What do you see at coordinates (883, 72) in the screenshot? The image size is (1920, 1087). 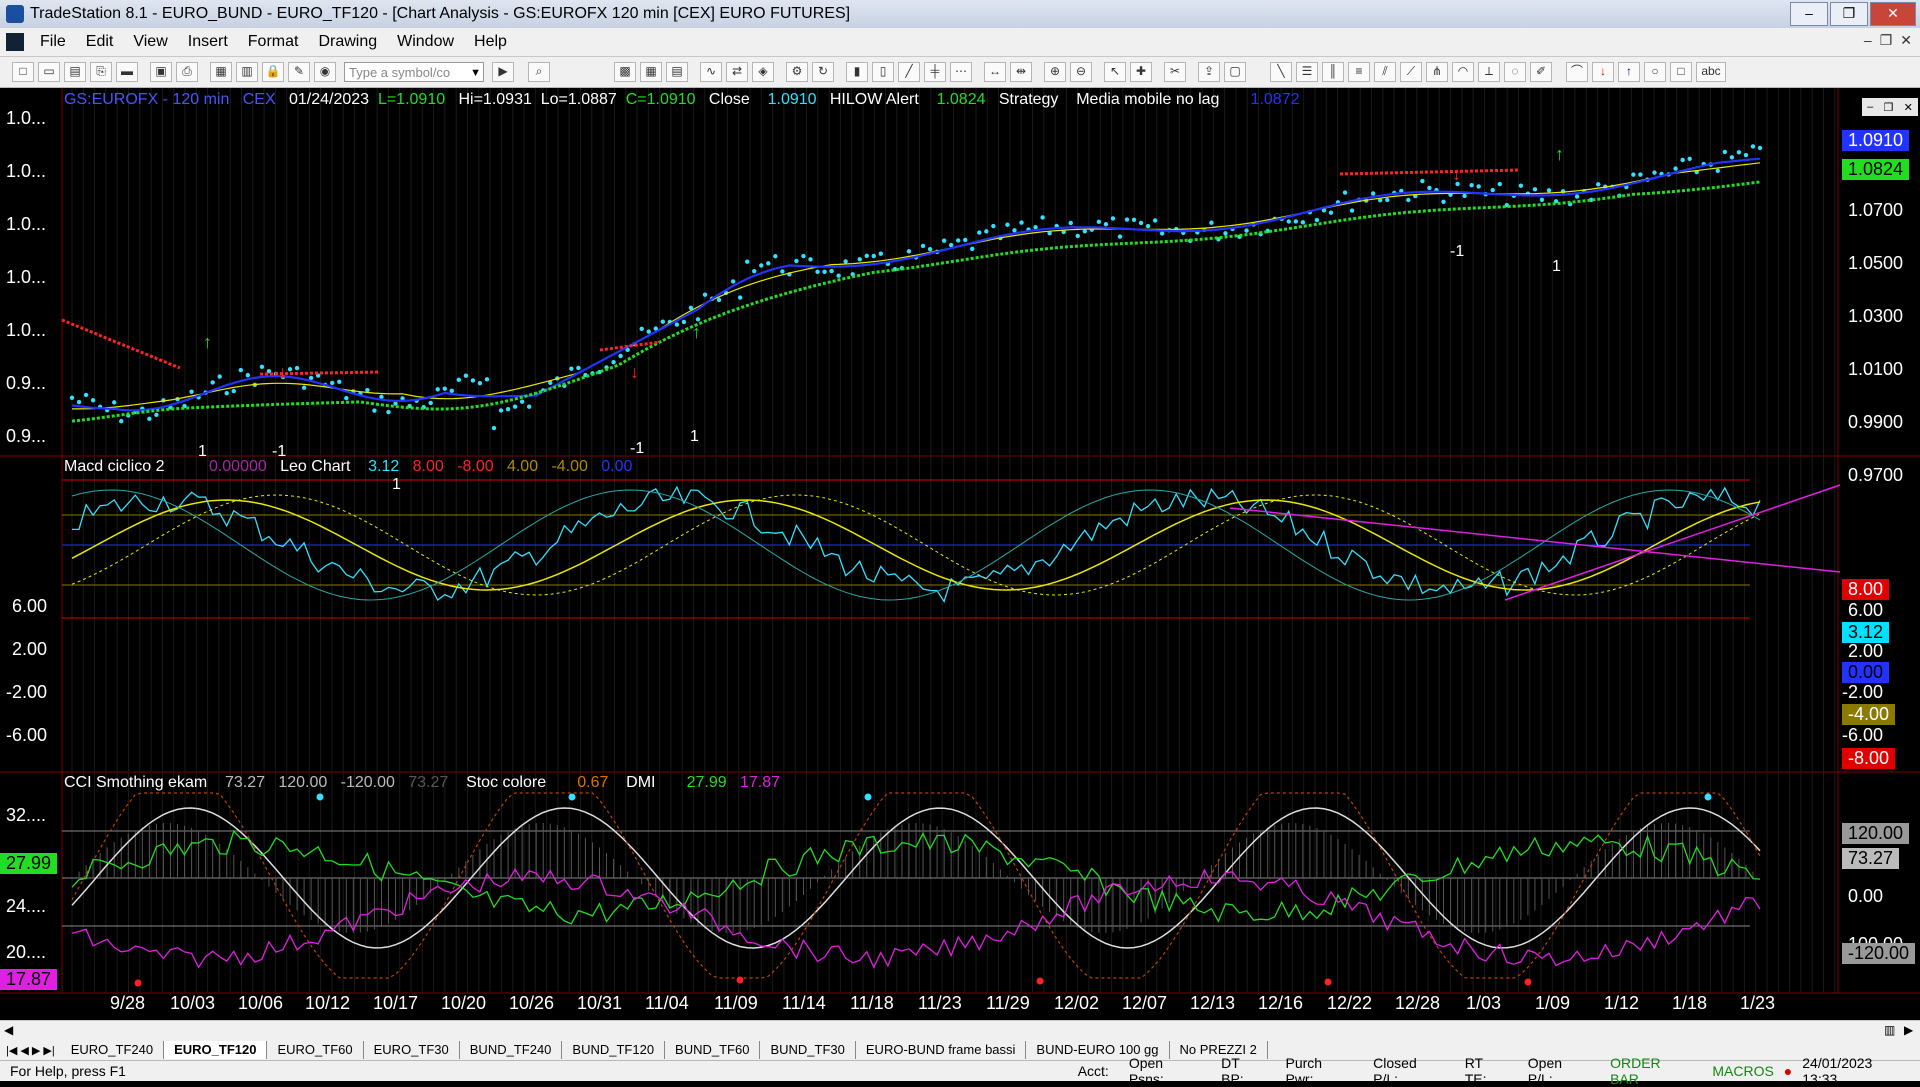 I see `candle-icon: ▯` at bounding box center [883, 72].